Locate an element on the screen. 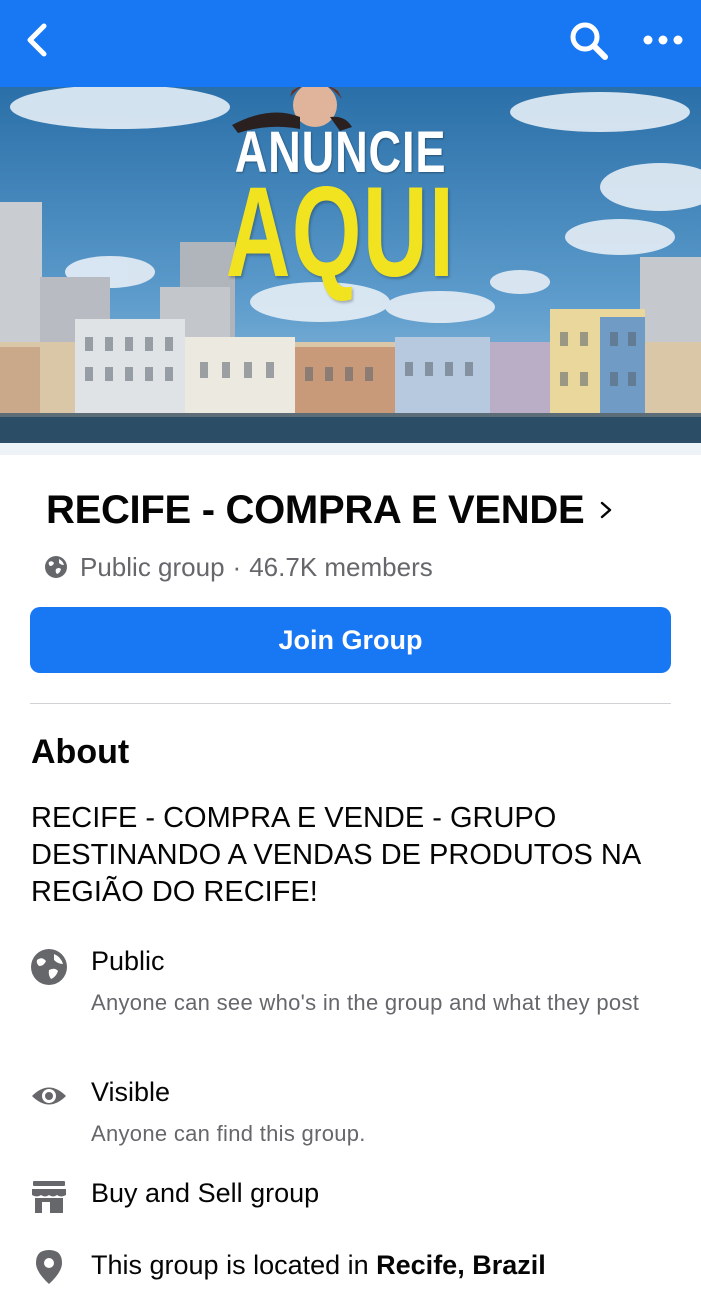 This screenshot has height=1290, width=701. search-icon is located at coordinates (589, 41).